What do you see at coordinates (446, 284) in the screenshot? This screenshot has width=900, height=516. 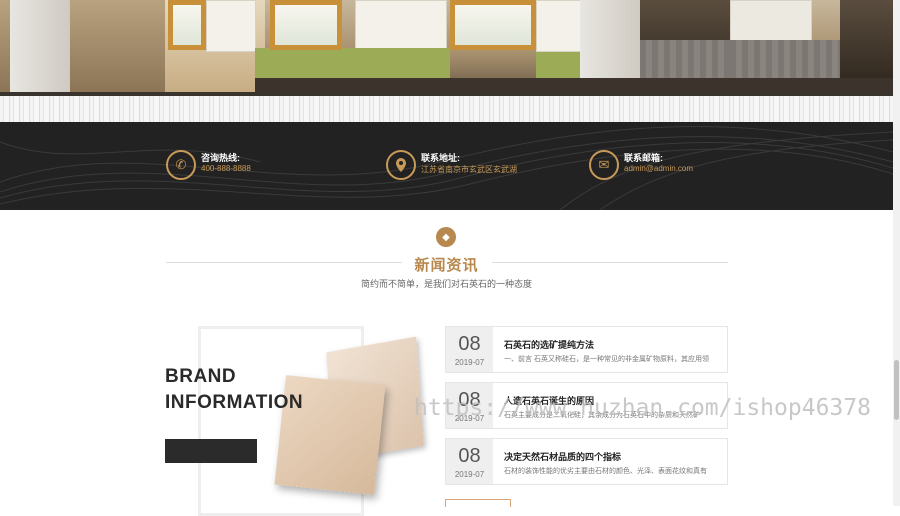 I see `news-subtitle: 简约而不简单，是我们对石英石的一种态度` at bounding box center [446, 284].